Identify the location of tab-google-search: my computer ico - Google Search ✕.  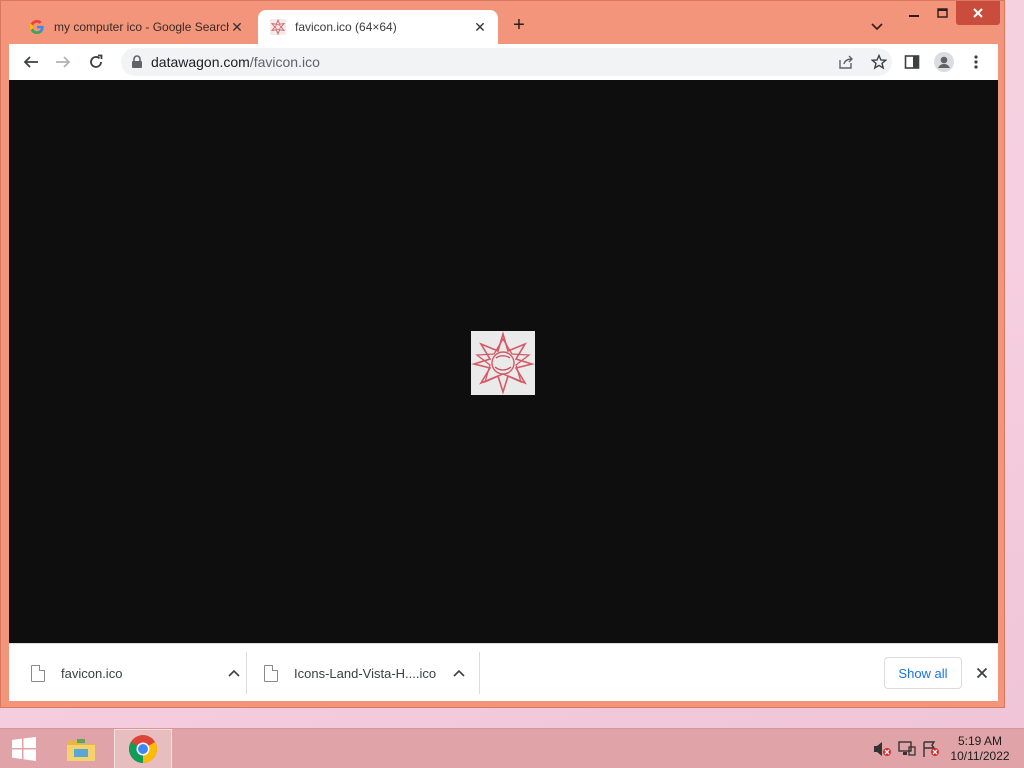
(136, 27).